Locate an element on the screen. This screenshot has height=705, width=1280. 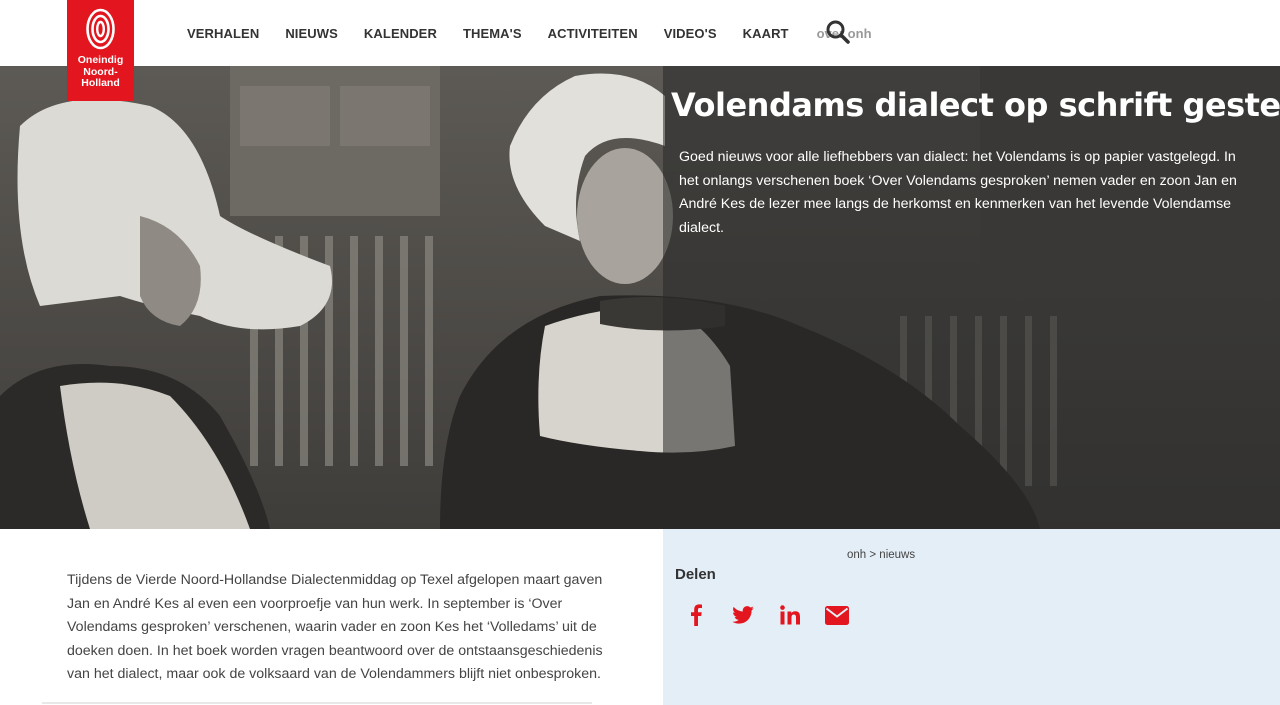
share-buttons is located at coordinates (777, 615).